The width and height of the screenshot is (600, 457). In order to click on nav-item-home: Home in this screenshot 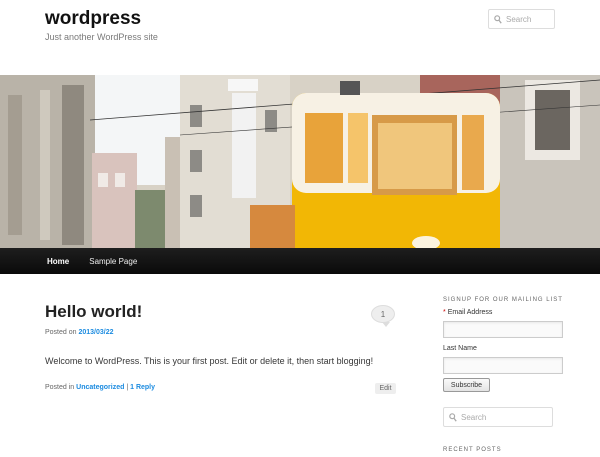, I will do `click(58, 261)`.